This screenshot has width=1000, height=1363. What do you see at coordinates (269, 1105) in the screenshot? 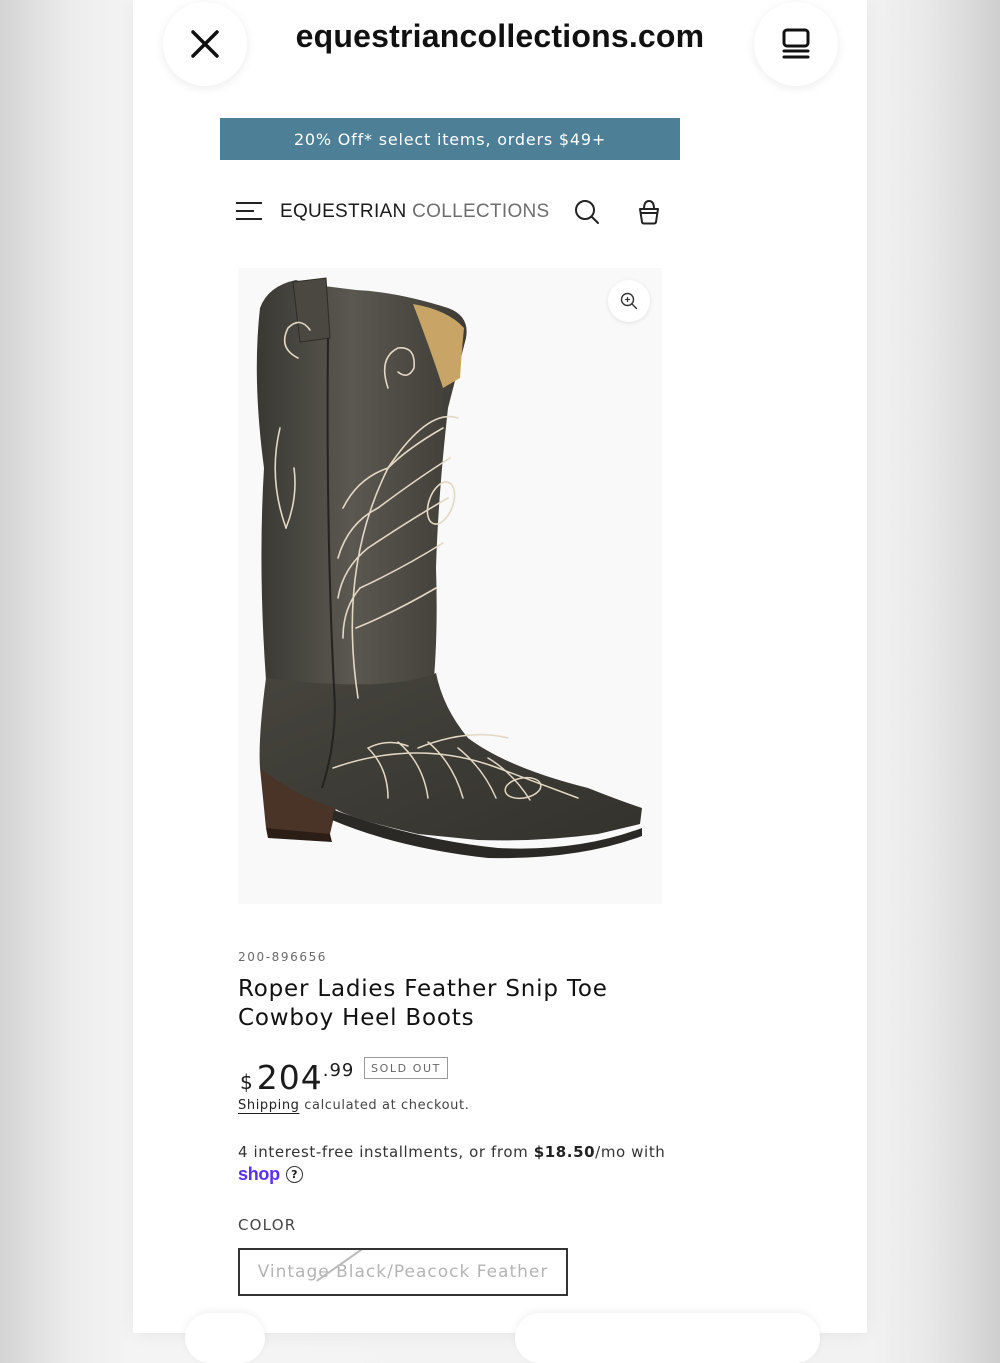
I see `shipping-link: Shipping` at bounding box center [269, 1105].